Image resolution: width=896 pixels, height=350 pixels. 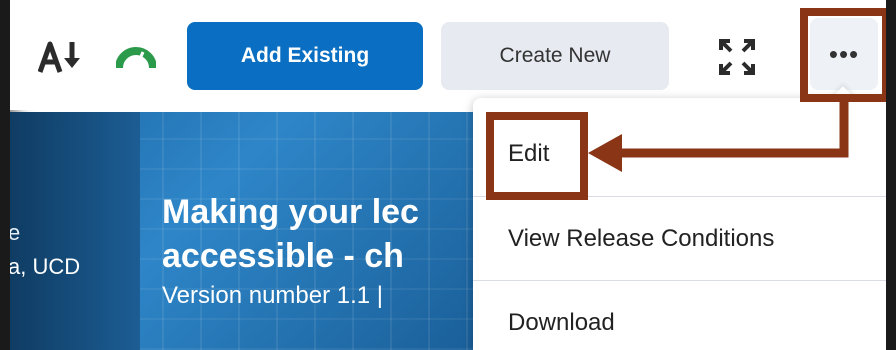 I want to click on banner-dark-panel, so click(x=75, y=231).